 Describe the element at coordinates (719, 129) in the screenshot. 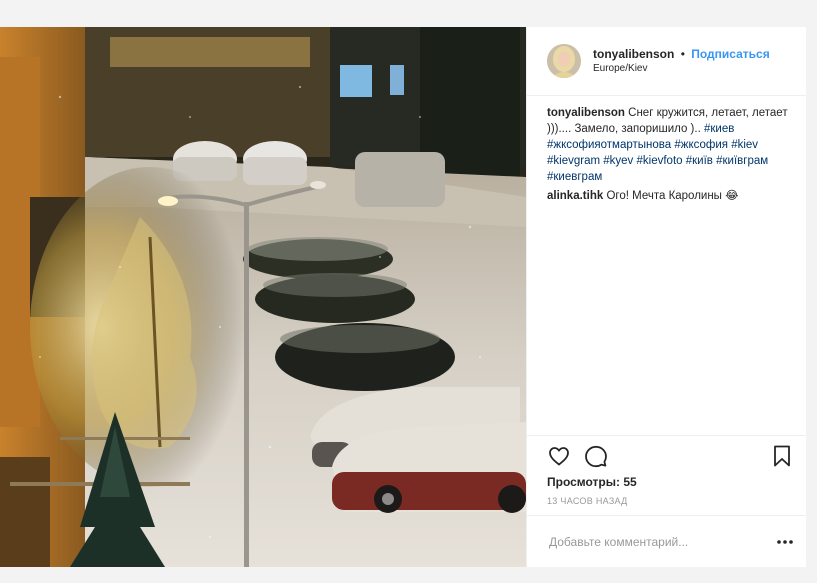

I see `hashtag: #киев` at that location.